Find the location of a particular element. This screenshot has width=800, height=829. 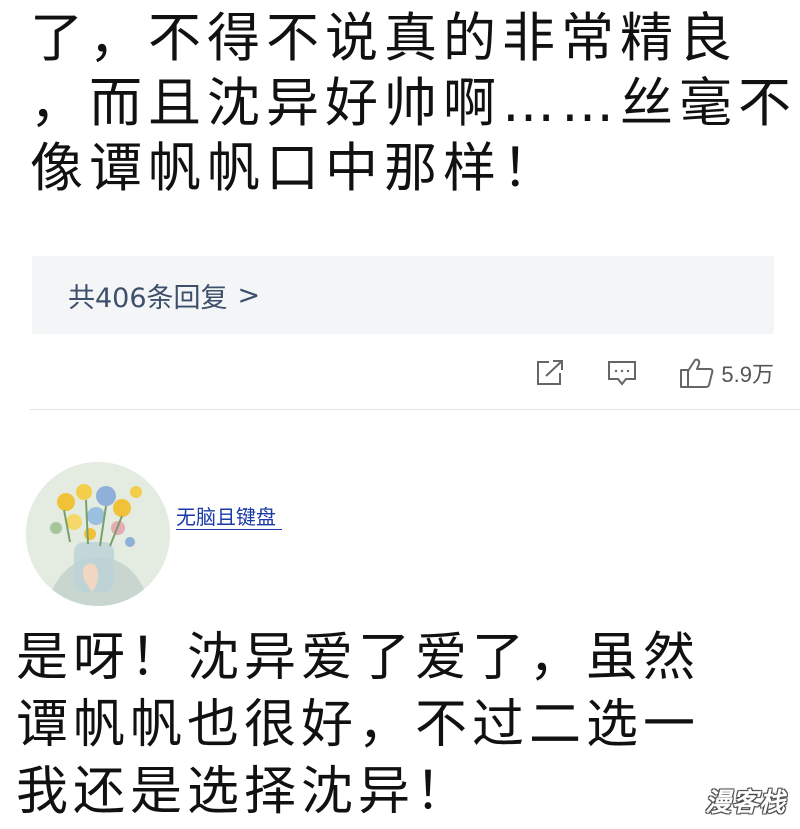

comment-line: 谭帆帆也很好，不过二选一 is located at coordinates (358, 725).